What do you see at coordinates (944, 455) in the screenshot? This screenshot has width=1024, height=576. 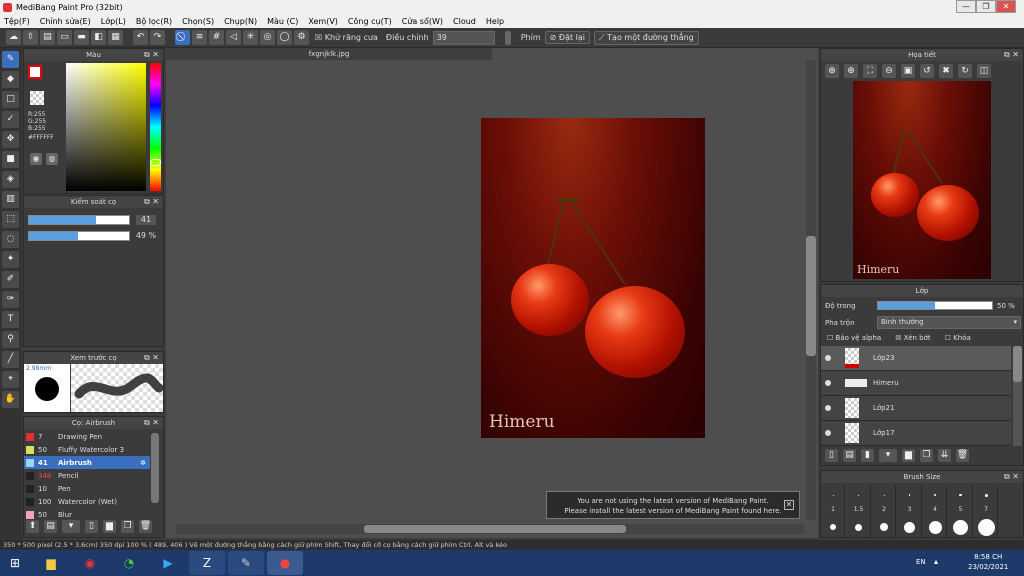 I see `merge-layer-icon: ⇊` at bounding box center [944, 455].